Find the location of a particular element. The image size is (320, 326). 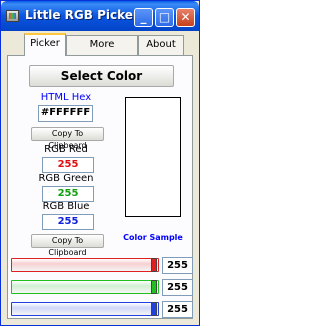

close-button: ✕ is located at coordinates (185, 17).